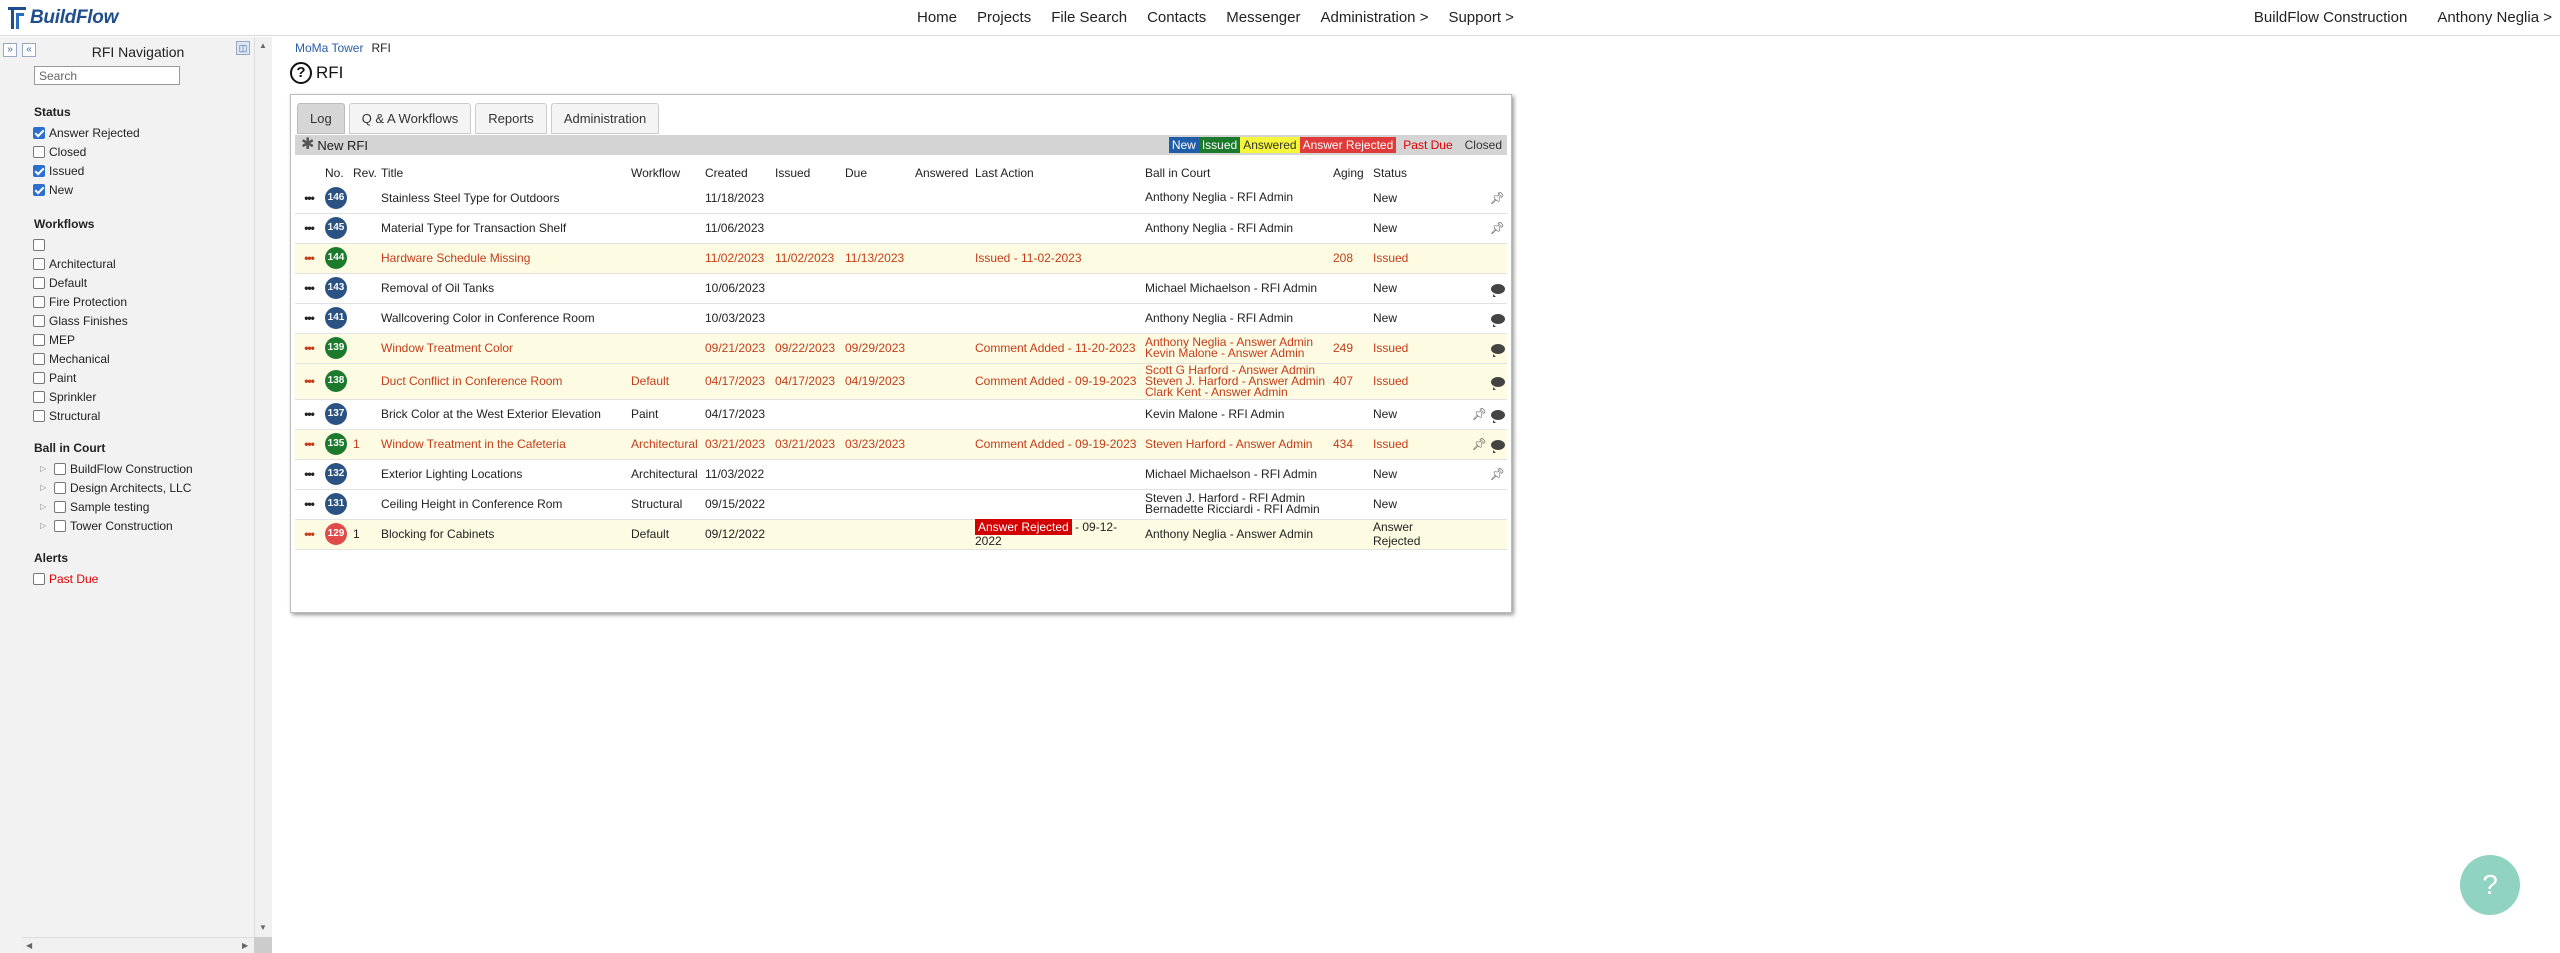  I want to click on col-aging: Aging, so click(1351, 173).